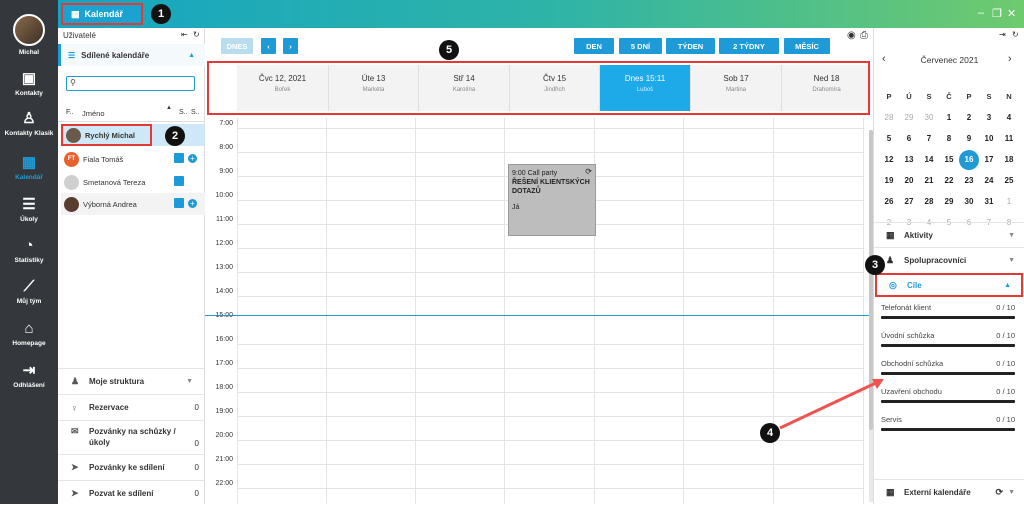 The width and height of the screenshot is (1024, 506). Describe the element at coordinates (807, 46) in the screenshot. I see `view-month-button: MĚSÍC` at that location.